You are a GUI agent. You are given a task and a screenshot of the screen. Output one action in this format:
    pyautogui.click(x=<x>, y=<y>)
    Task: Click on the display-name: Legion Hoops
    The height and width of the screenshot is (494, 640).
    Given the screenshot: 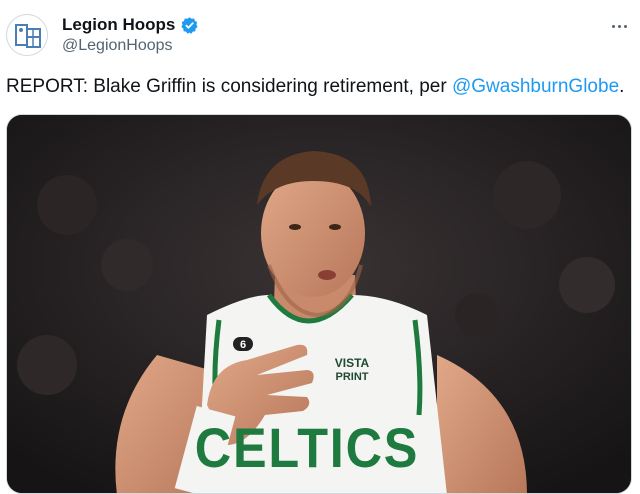 What is the action you would take?
    pyautogui.click(x=118, y=25)
    